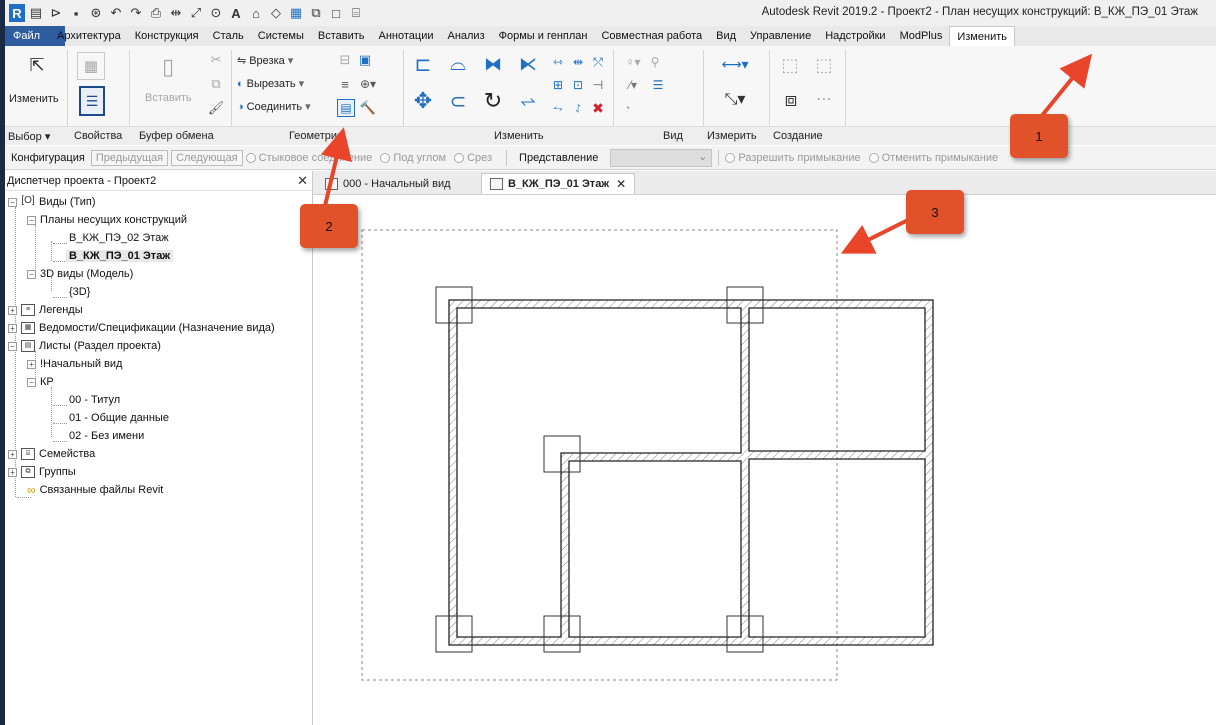  Describe the element at coordinates (28, 36) in the screenshot. I see `tab-file: Файл` at that location.